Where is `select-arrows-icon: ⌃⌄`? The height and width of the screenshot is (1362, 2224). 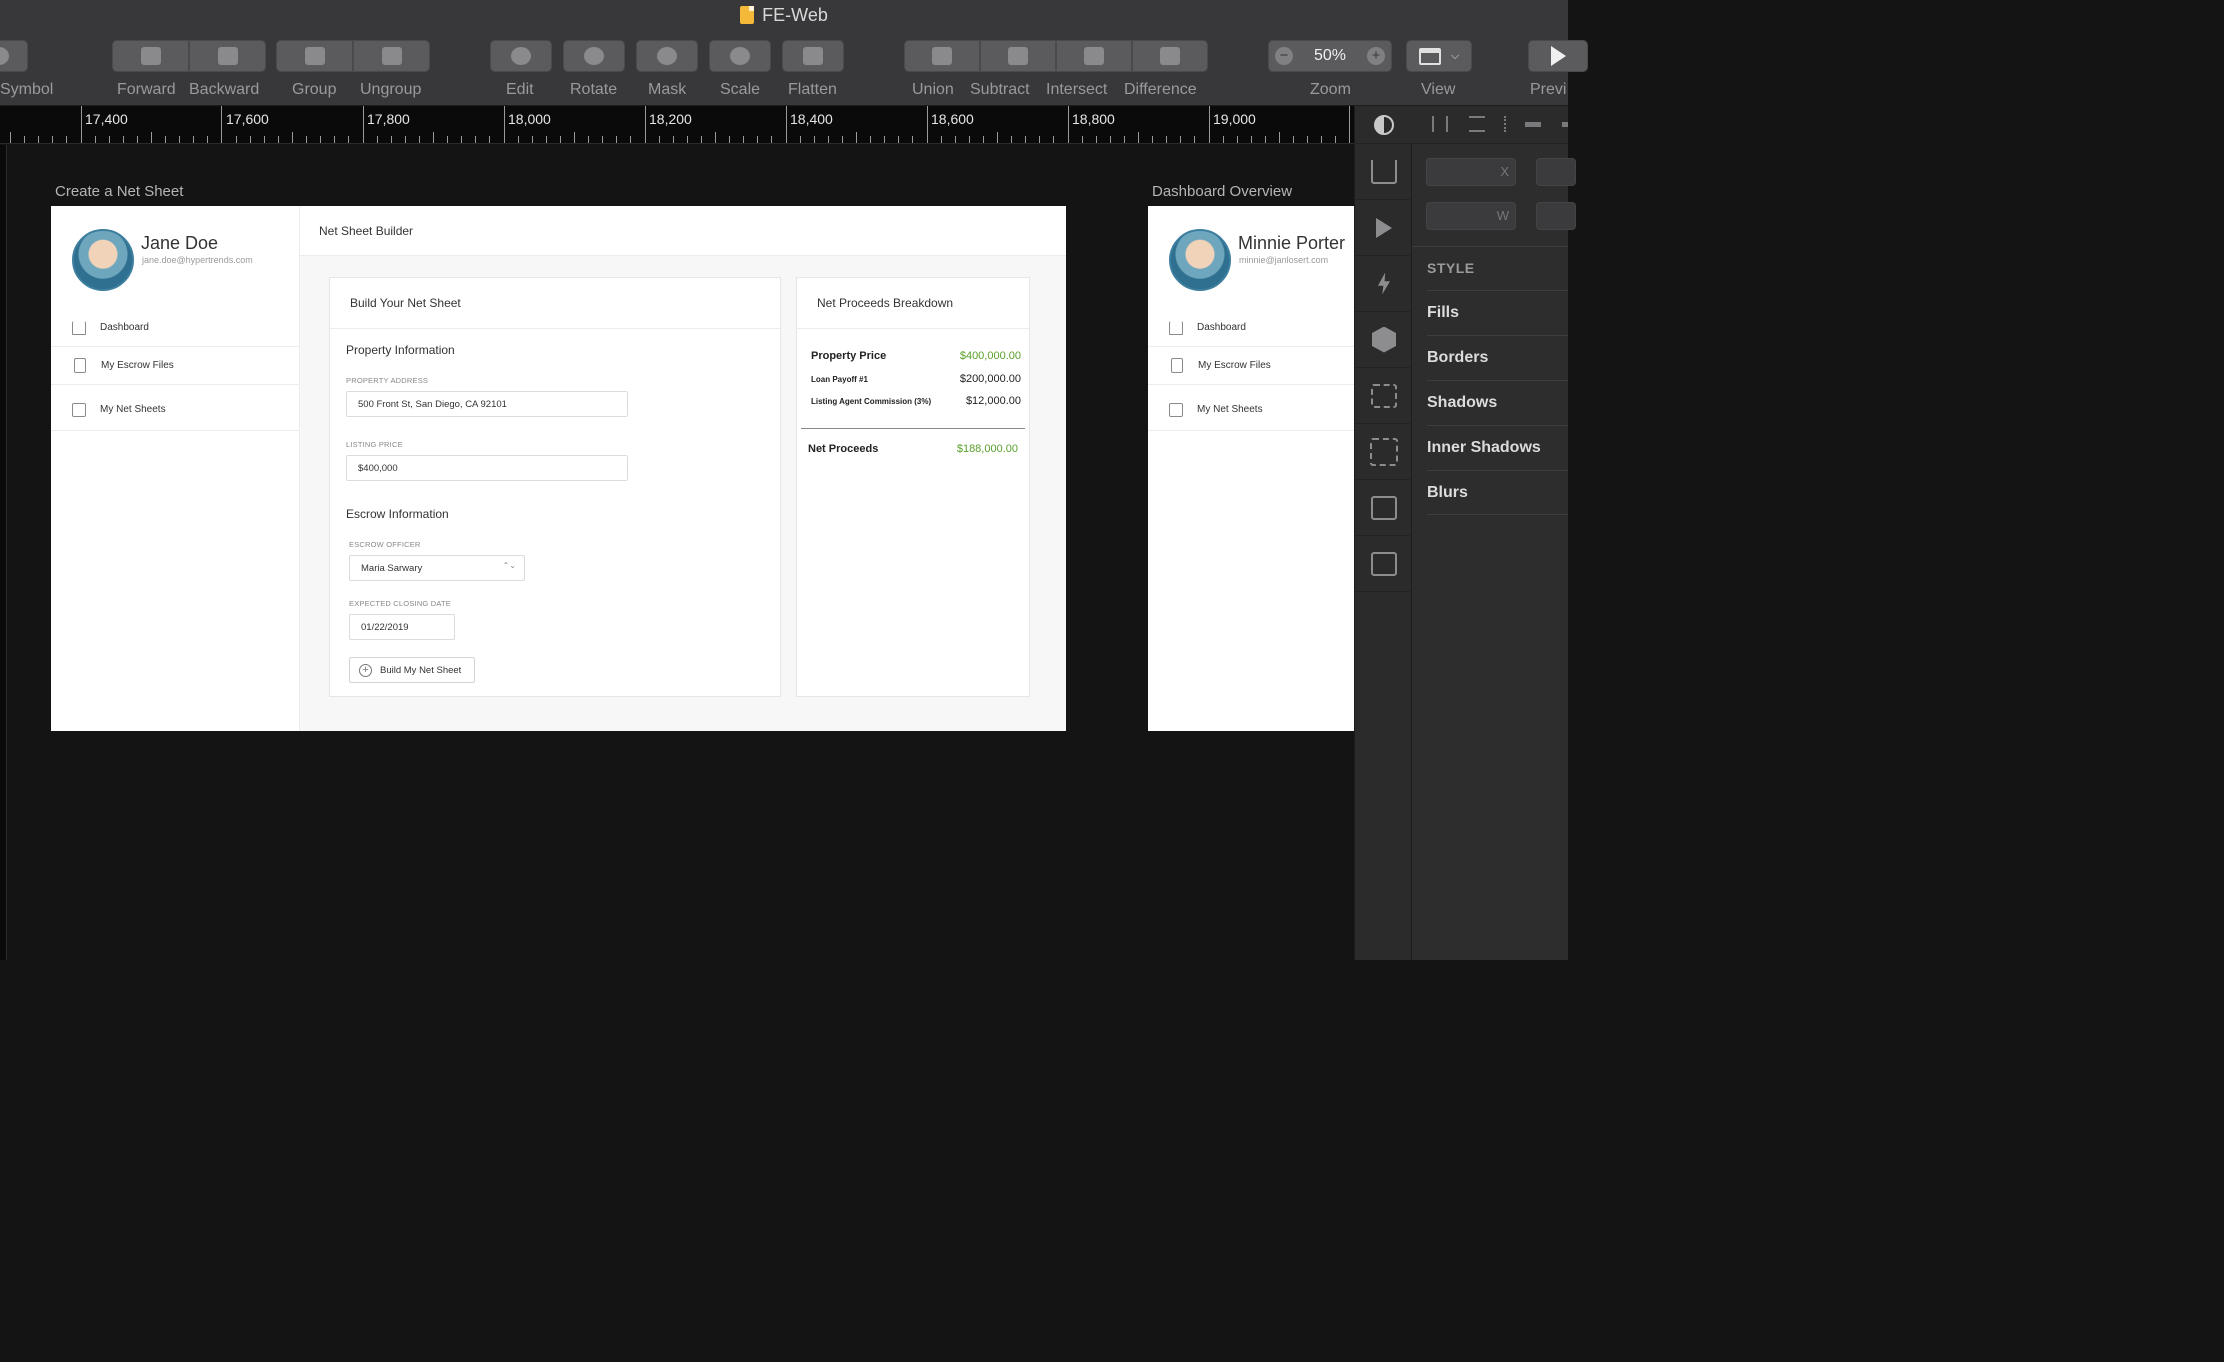 select-arrows-icon: ⌃⌄ is located at coordinates (509, 565).